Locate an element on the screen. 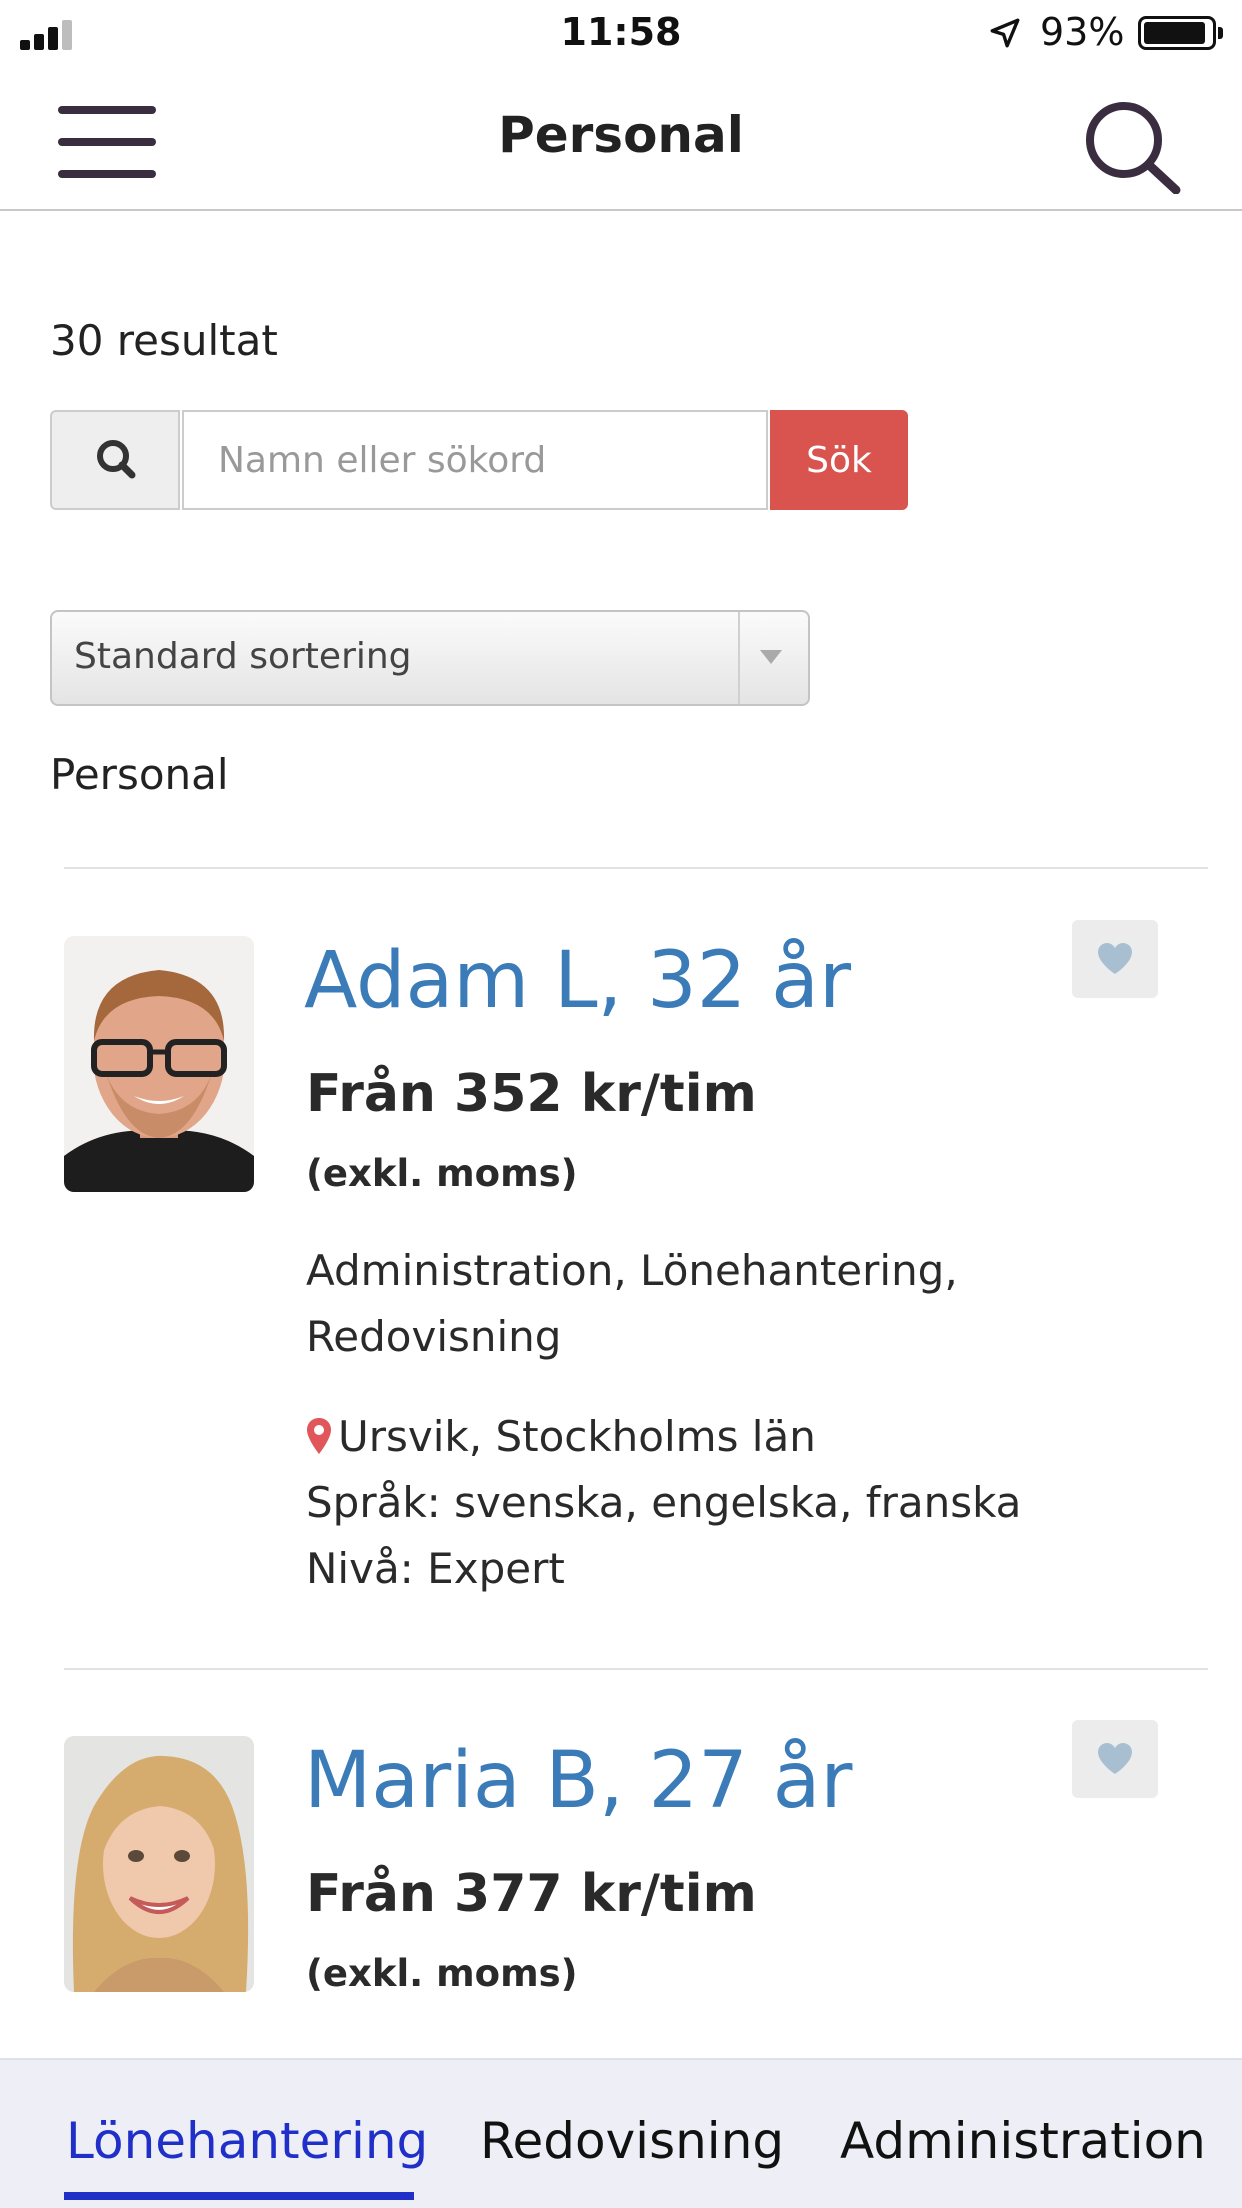  search-addon is located at coordinates (115, 460).